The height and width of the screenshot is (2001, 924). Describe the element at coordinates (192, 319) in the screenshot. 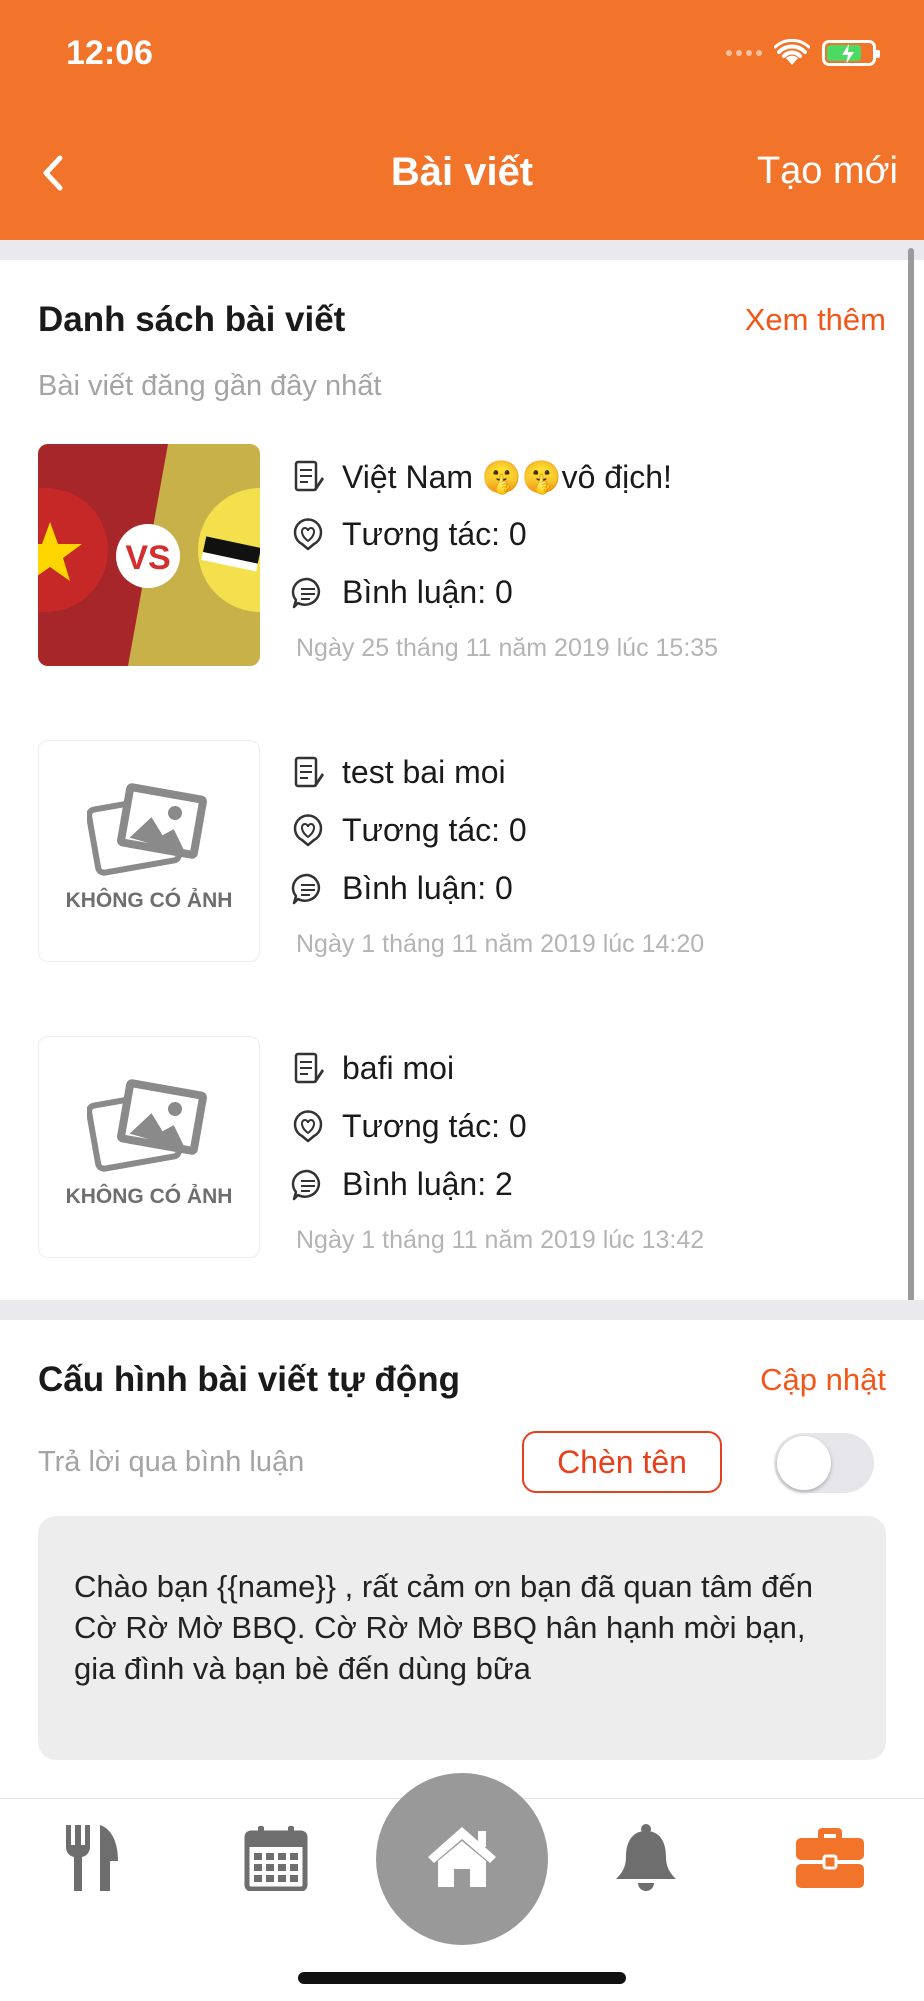

I see `posts-section-title: Danh sách bài viết` at that location.